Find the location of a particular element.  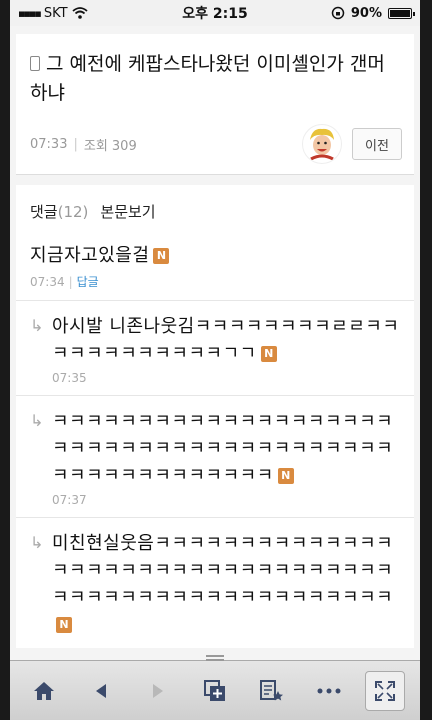

avatar-face-icon is located at coordinates (322, 144).